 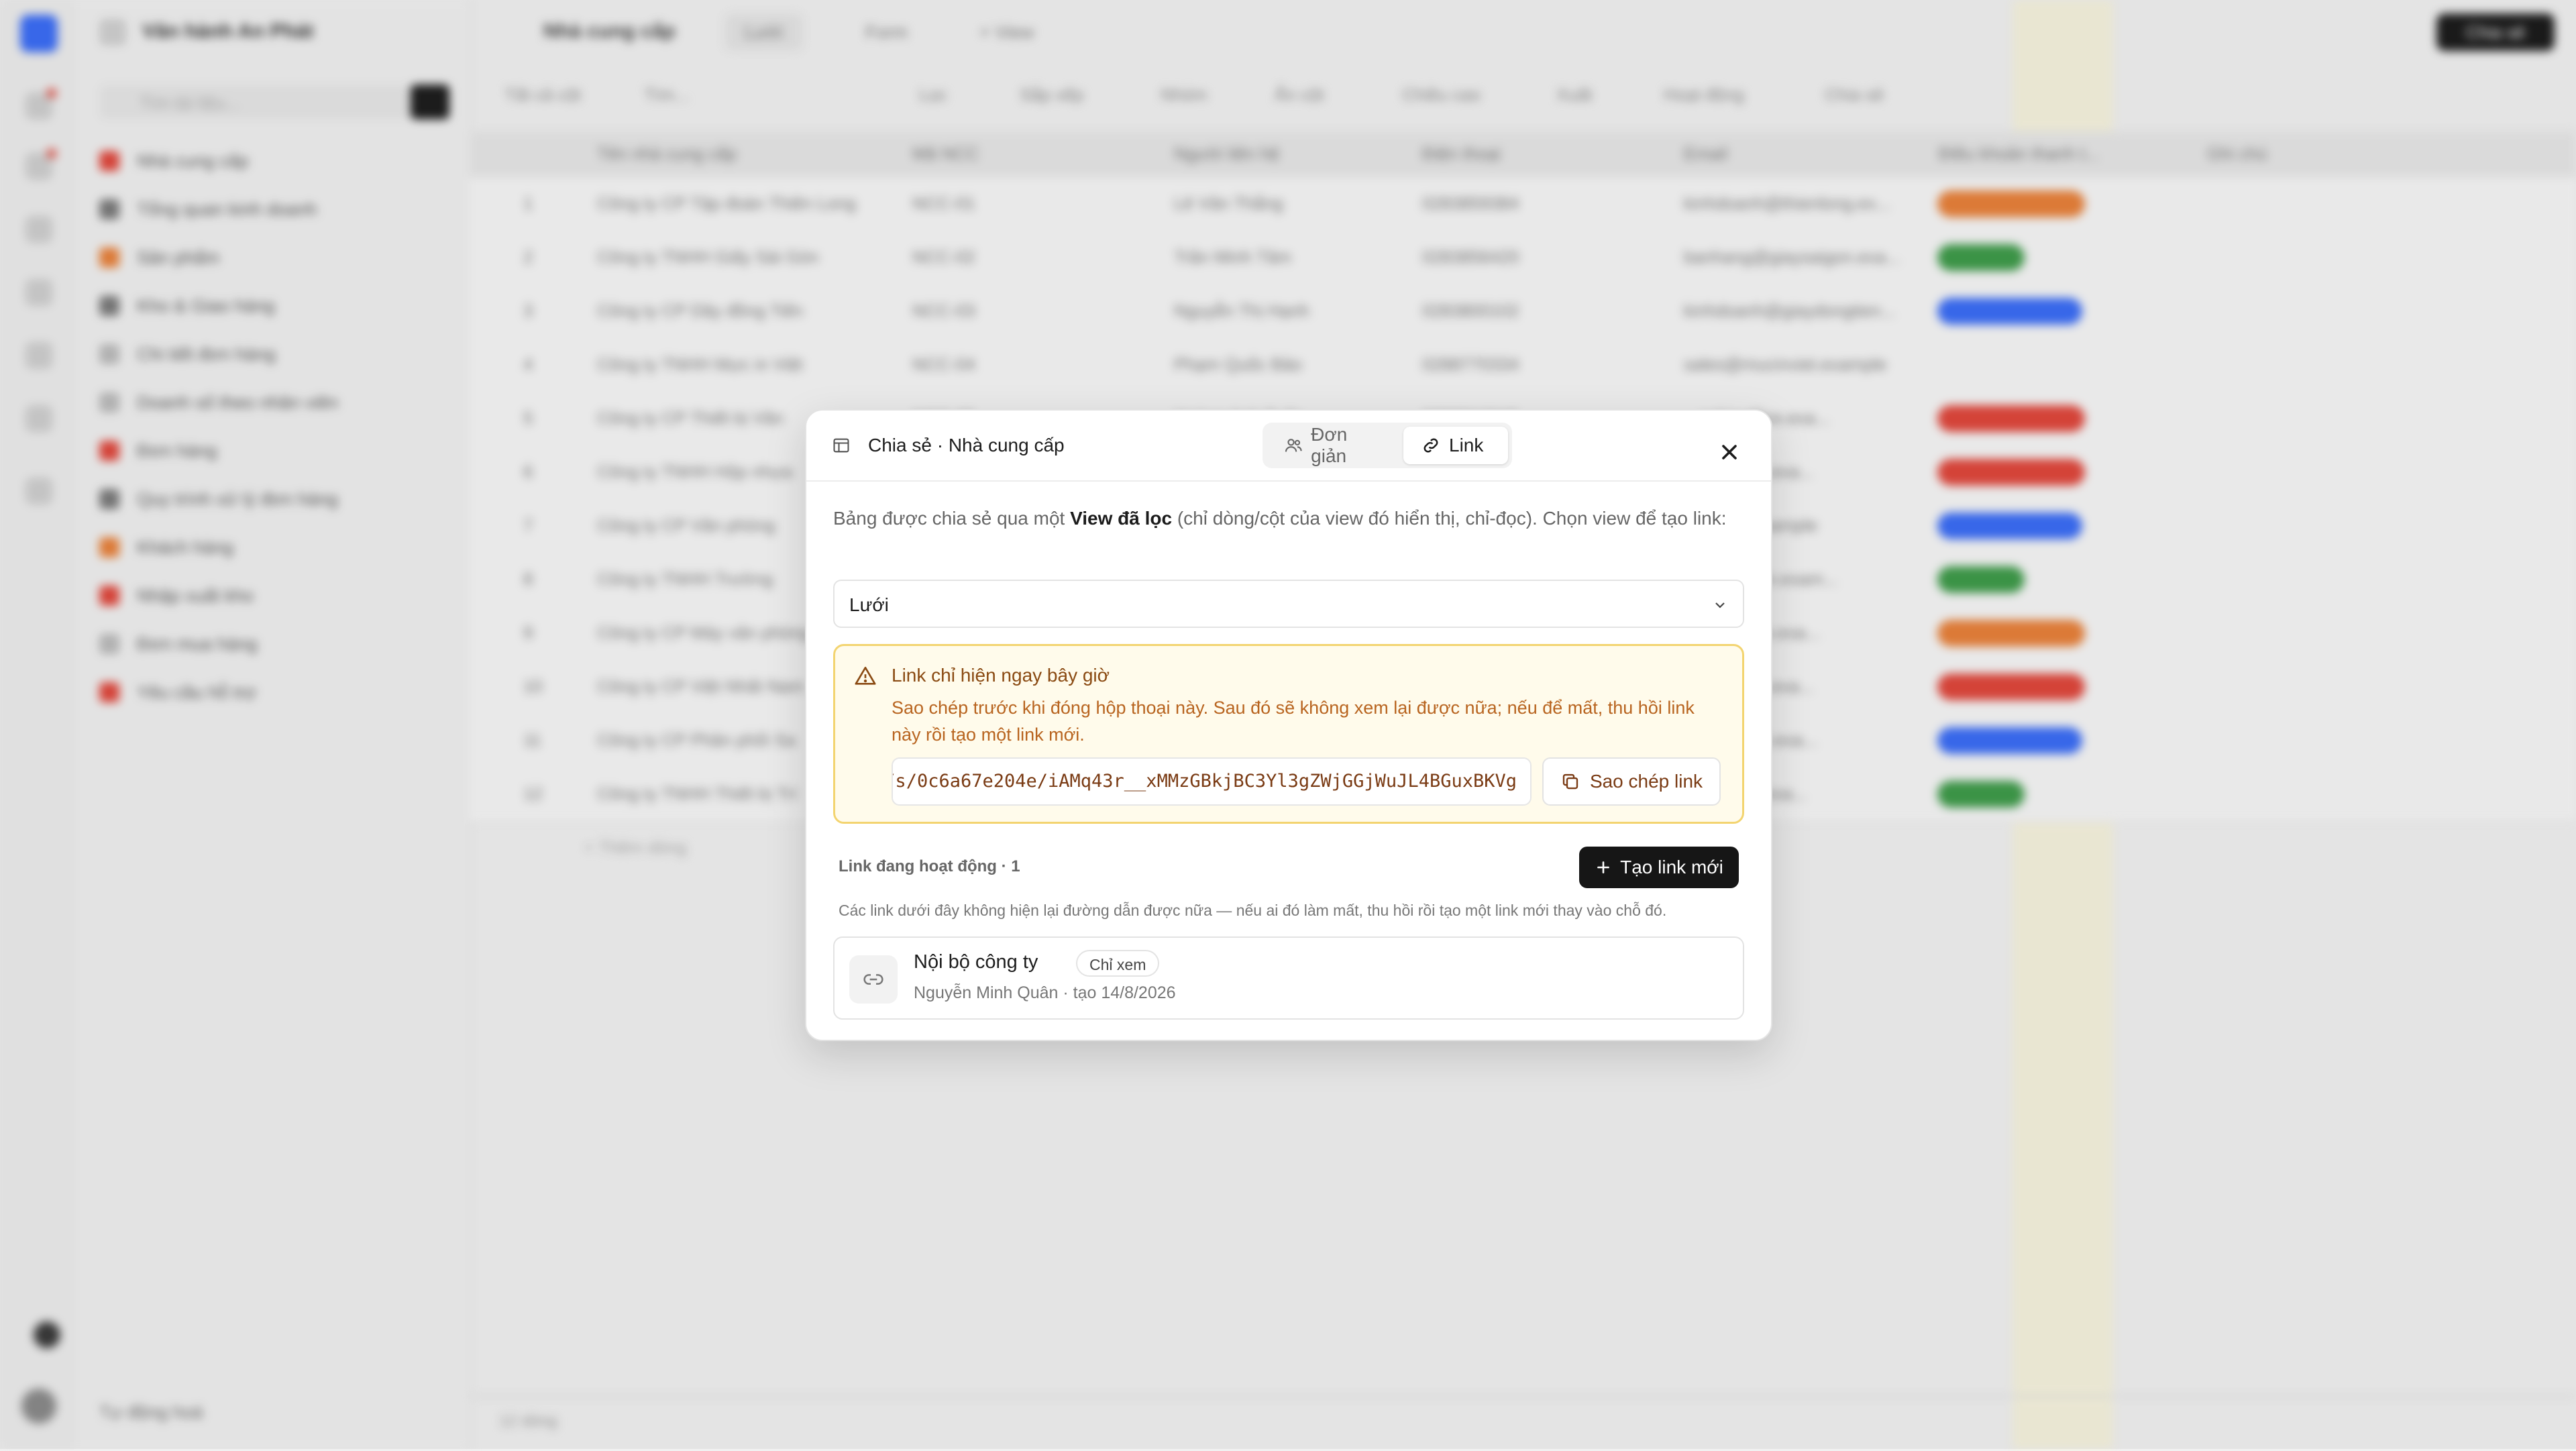 I want to click on copy-link-button: Sao chép link, so click(x=1631, y=781).